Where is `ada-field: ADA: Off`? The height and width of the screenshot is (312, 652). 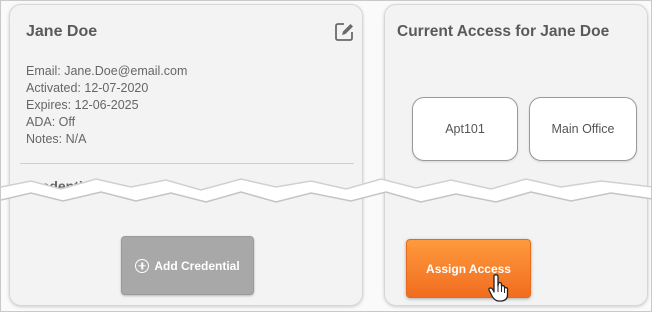
ada-field: ADA: Off is located at coordinates (51, 122).